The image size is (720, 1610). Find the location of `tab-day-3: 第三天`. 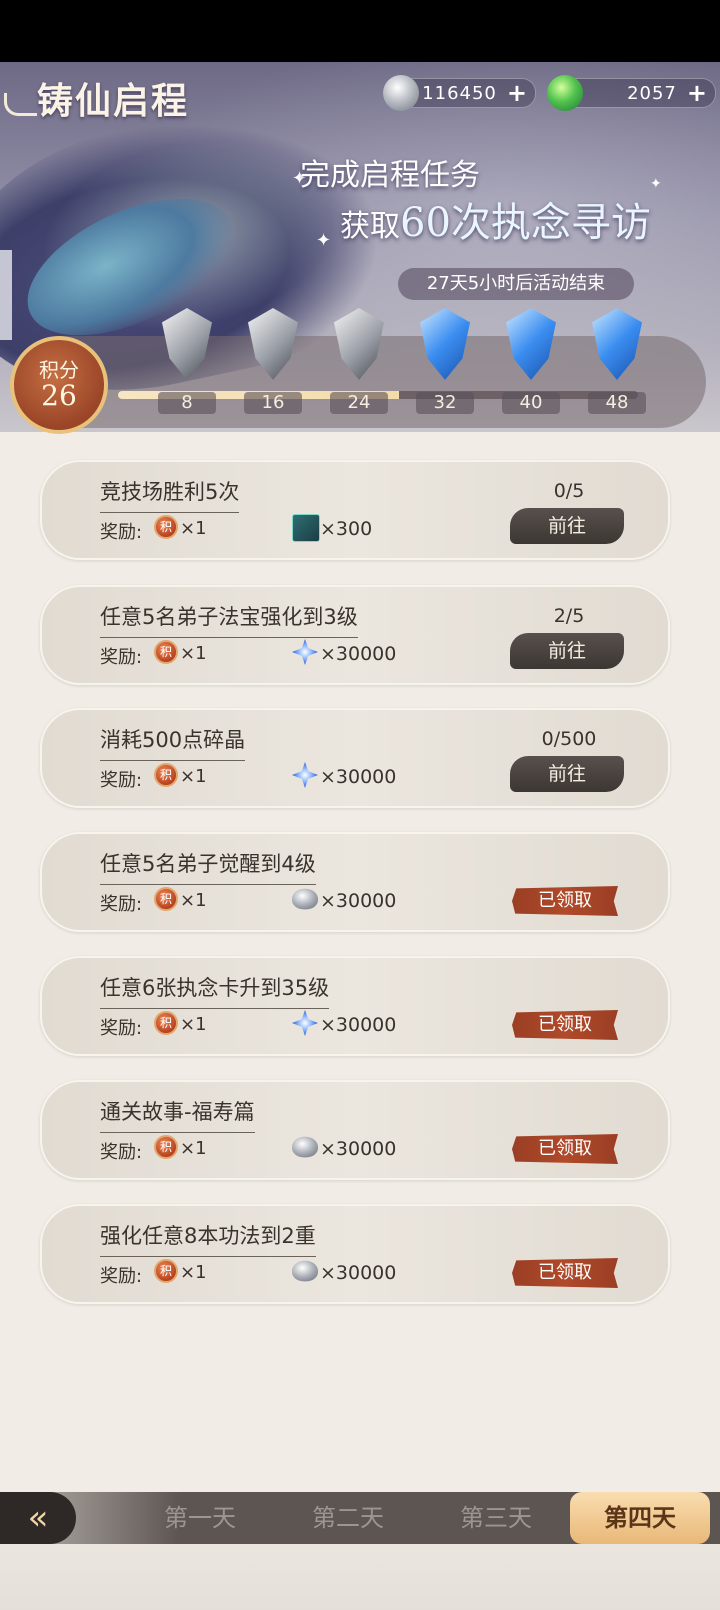

tab-day-3: 第三天 is located at coordinates (496, 1518).